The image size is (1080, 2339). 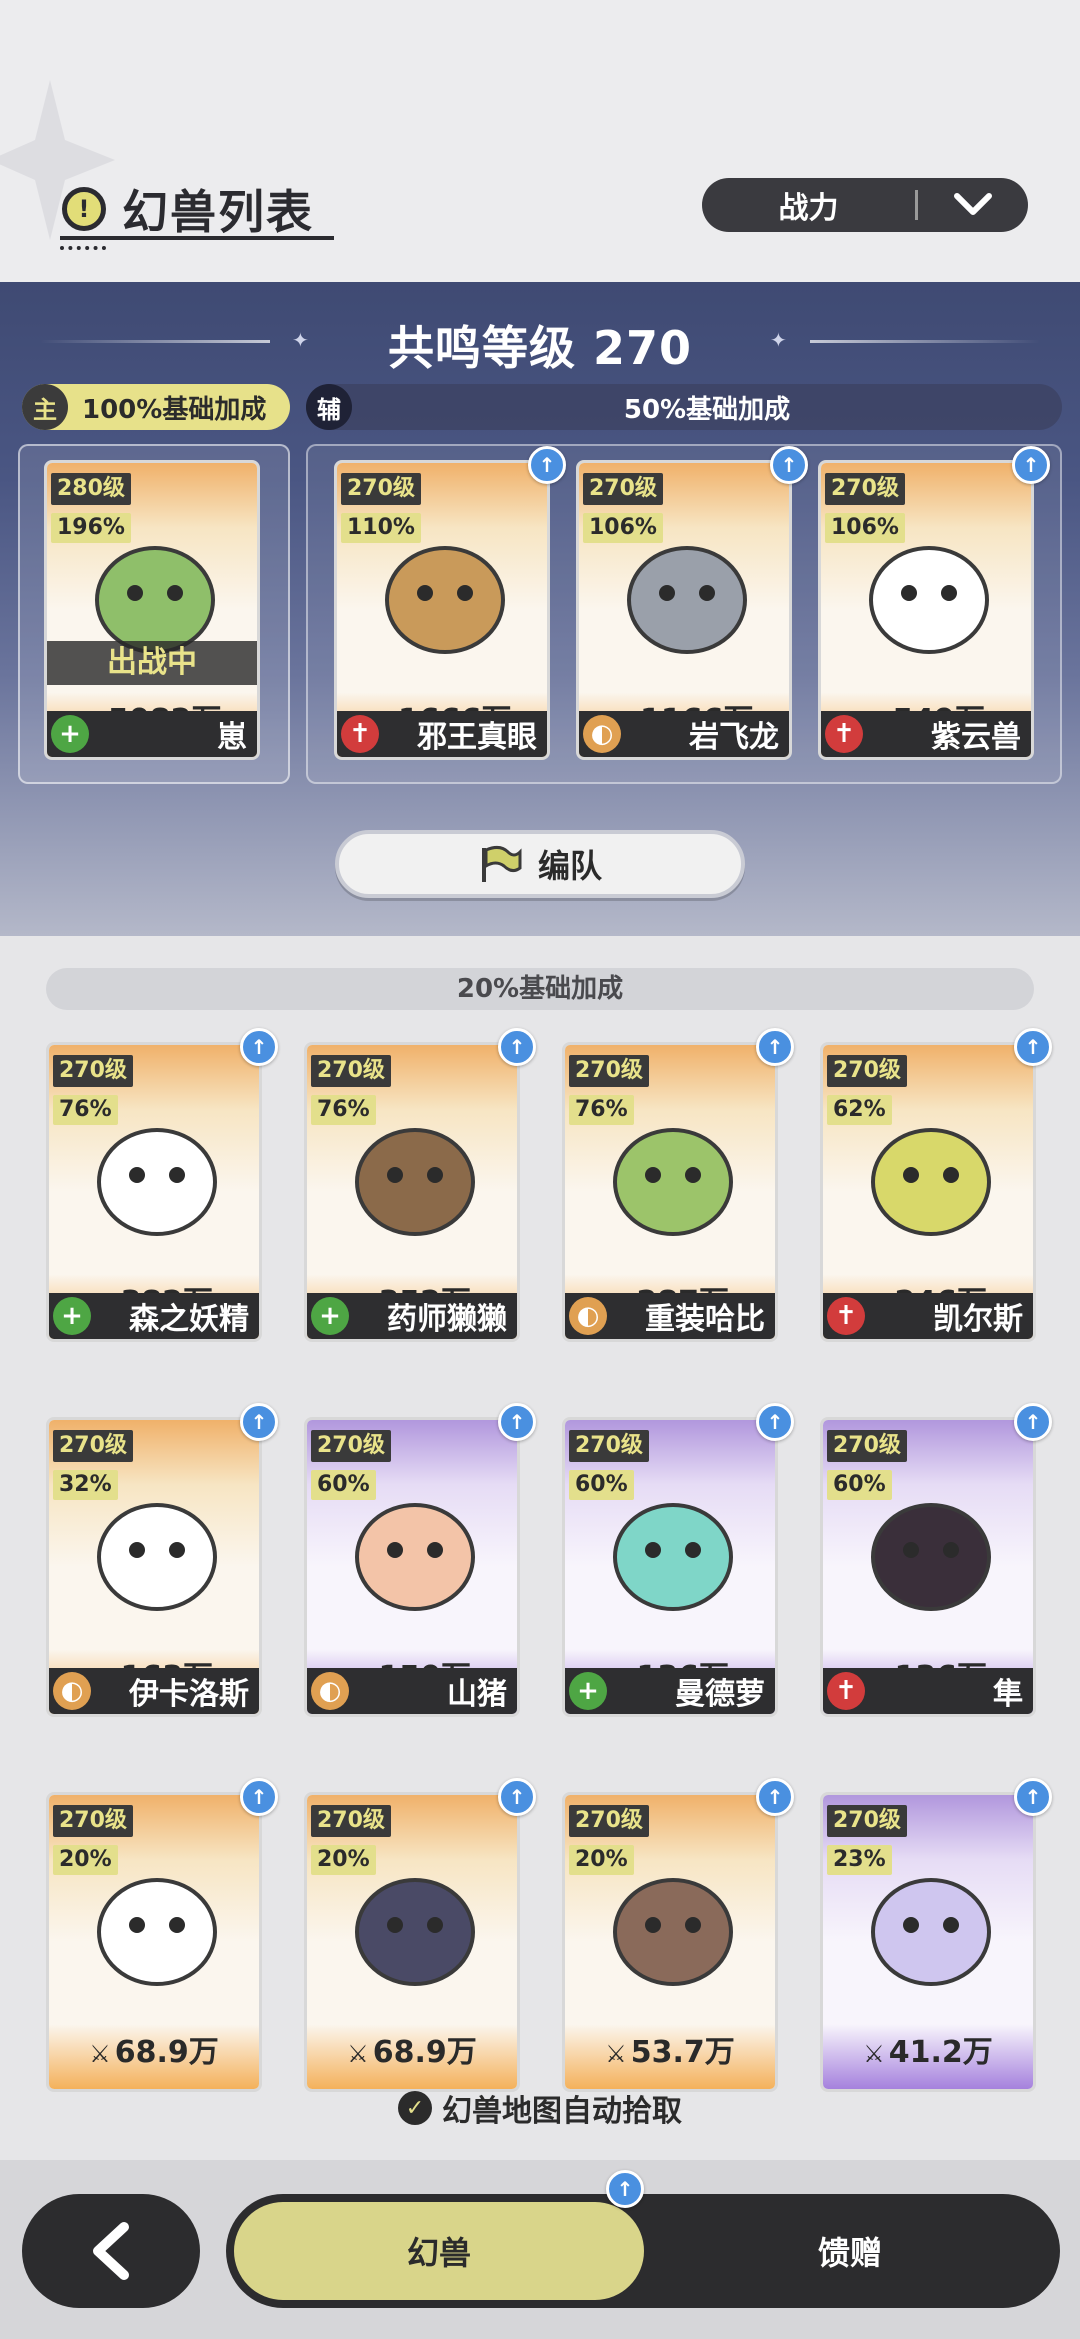 What do you see at coordinates (928, 1691) in the screenshot?
I see `name-bar: ✝ 隼` at bounding box center [928, 1691].